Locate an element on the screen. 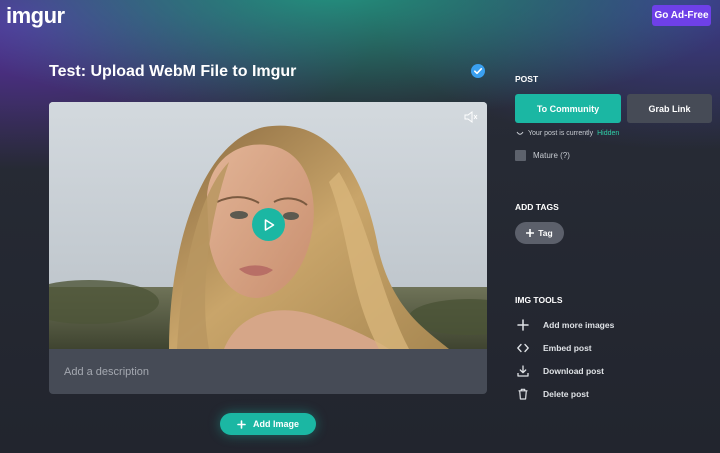 This screenshot has height=453, width=720. tool-label: Delete post is located at coordinates (566, 394).